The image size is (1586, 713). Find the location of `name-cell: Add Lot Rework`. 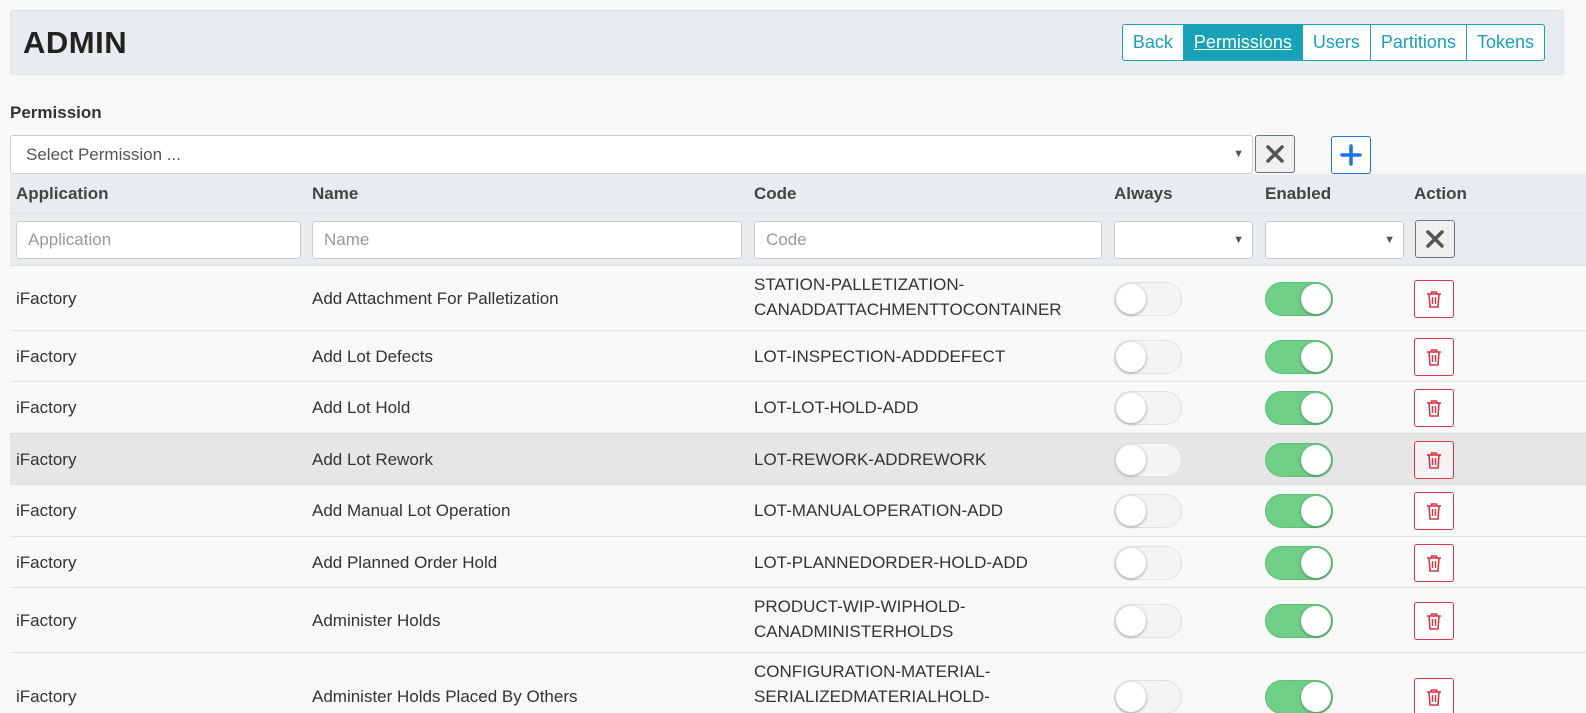

name-cell: Add Lot Rework is located at coordinates (372, 459).